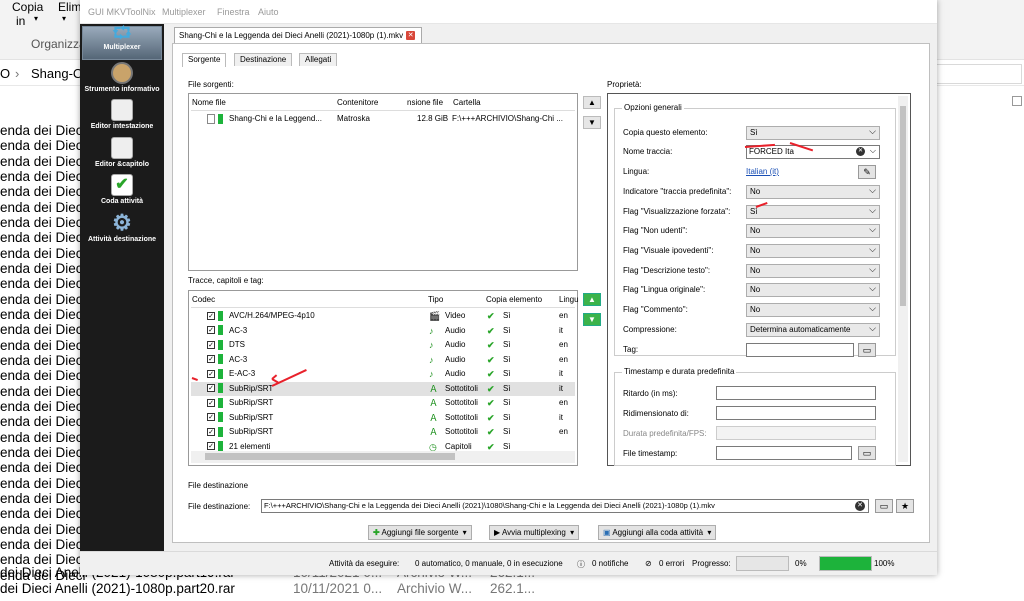 The image size is (1024, 601). Describe the element at coordinates (383, 331) in the screenshot. I see `table-row: ✓ AC-3 ♪ Audio ✔ Sì it` at that location.